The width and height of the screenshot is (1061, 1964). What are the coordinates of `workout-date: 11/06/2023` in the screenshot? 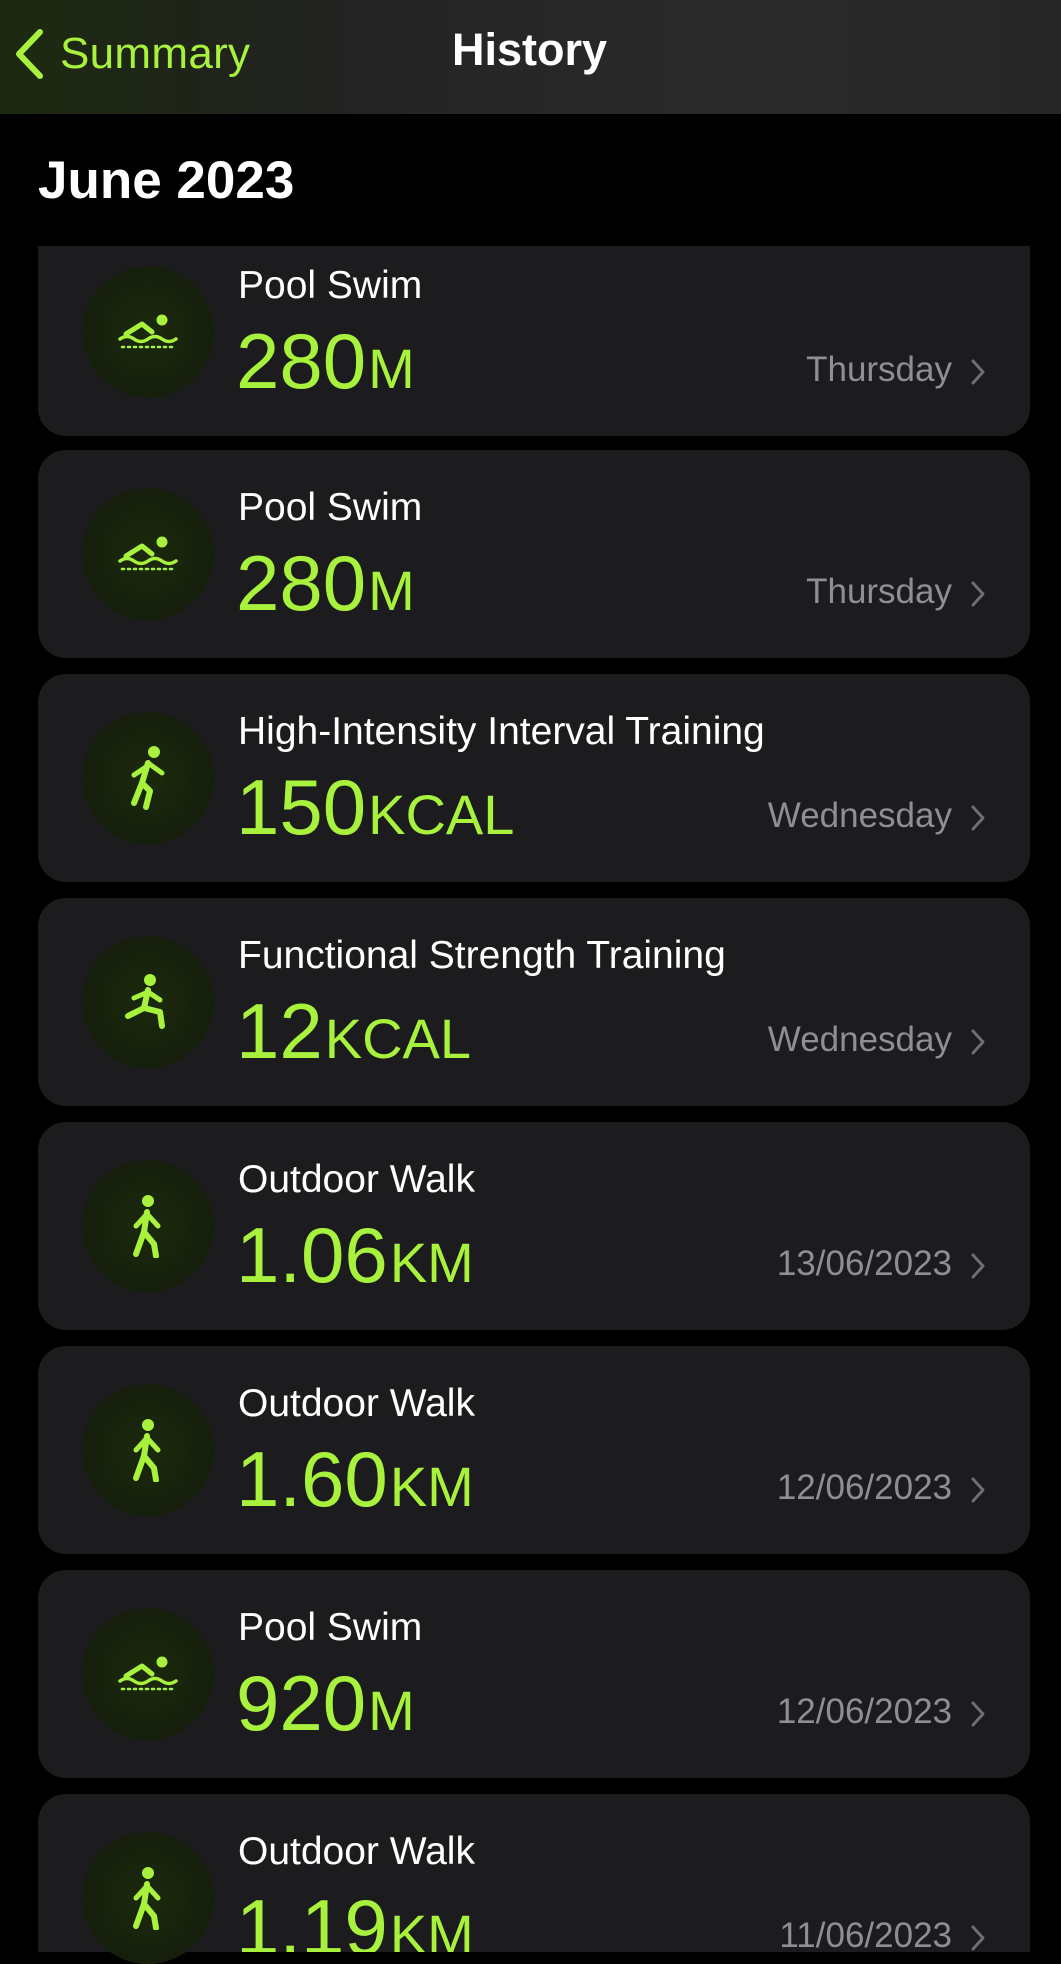 It's located at (865, 1935).